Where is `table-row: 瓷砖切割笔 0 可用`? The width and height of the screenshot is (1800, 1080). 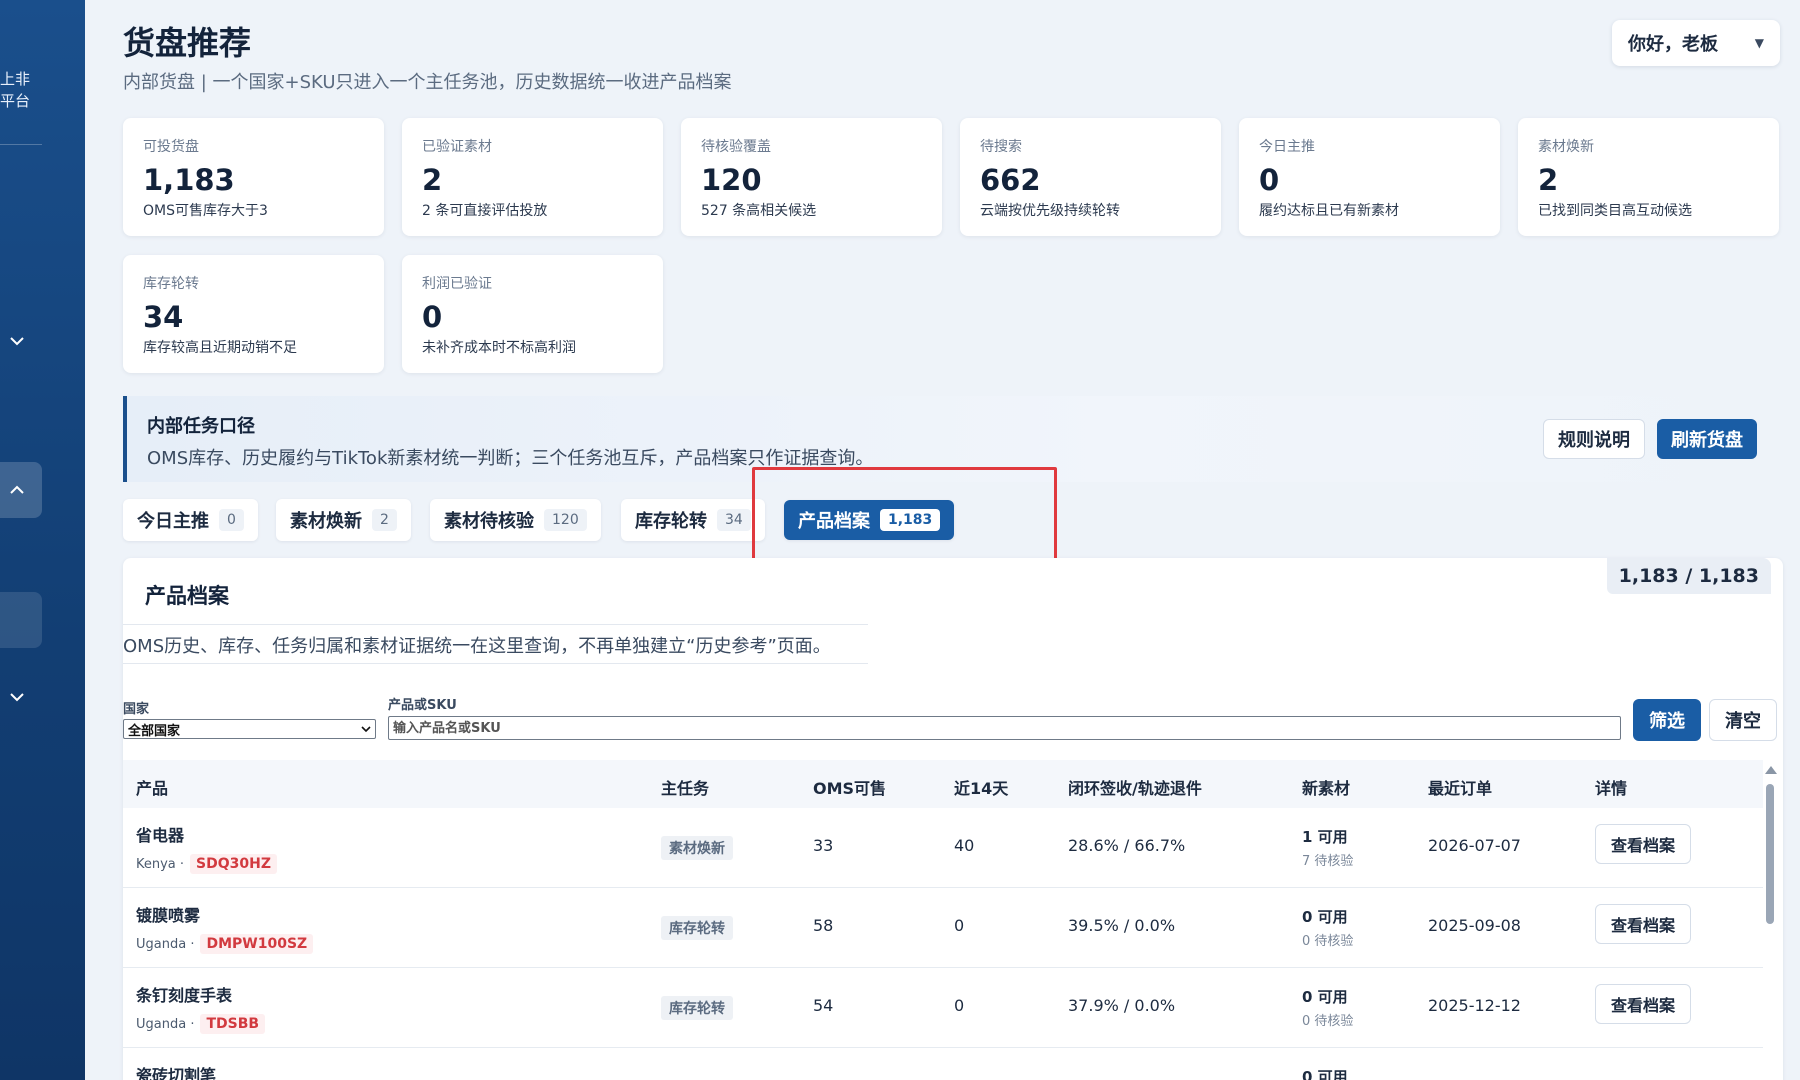
table-row: 瓷砖切割笔 0 可用 is located at coordinates (943, 1064).